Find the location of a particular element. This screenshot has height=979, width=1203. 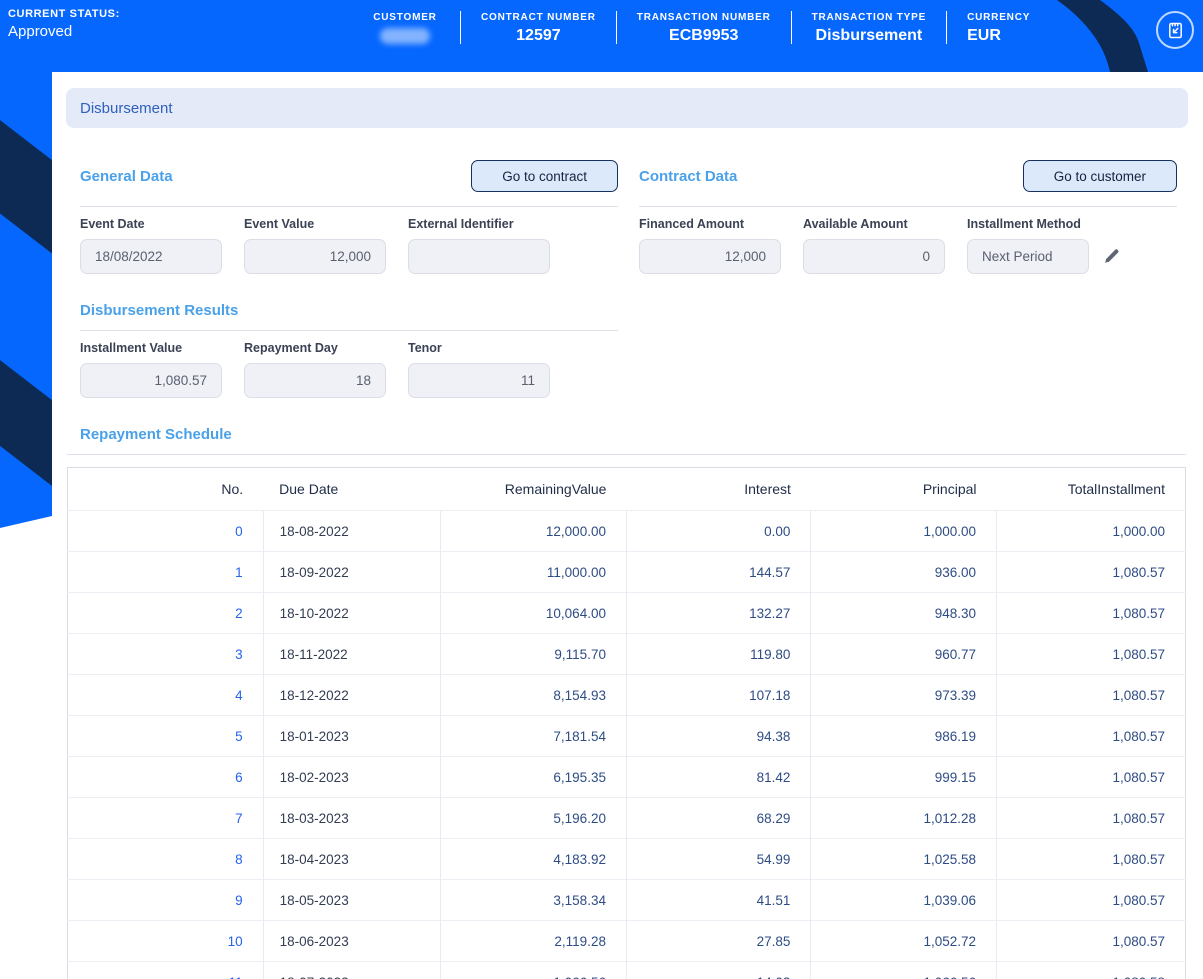

go-to-contract-button: Go to contract is located at coordinates (544, 176).